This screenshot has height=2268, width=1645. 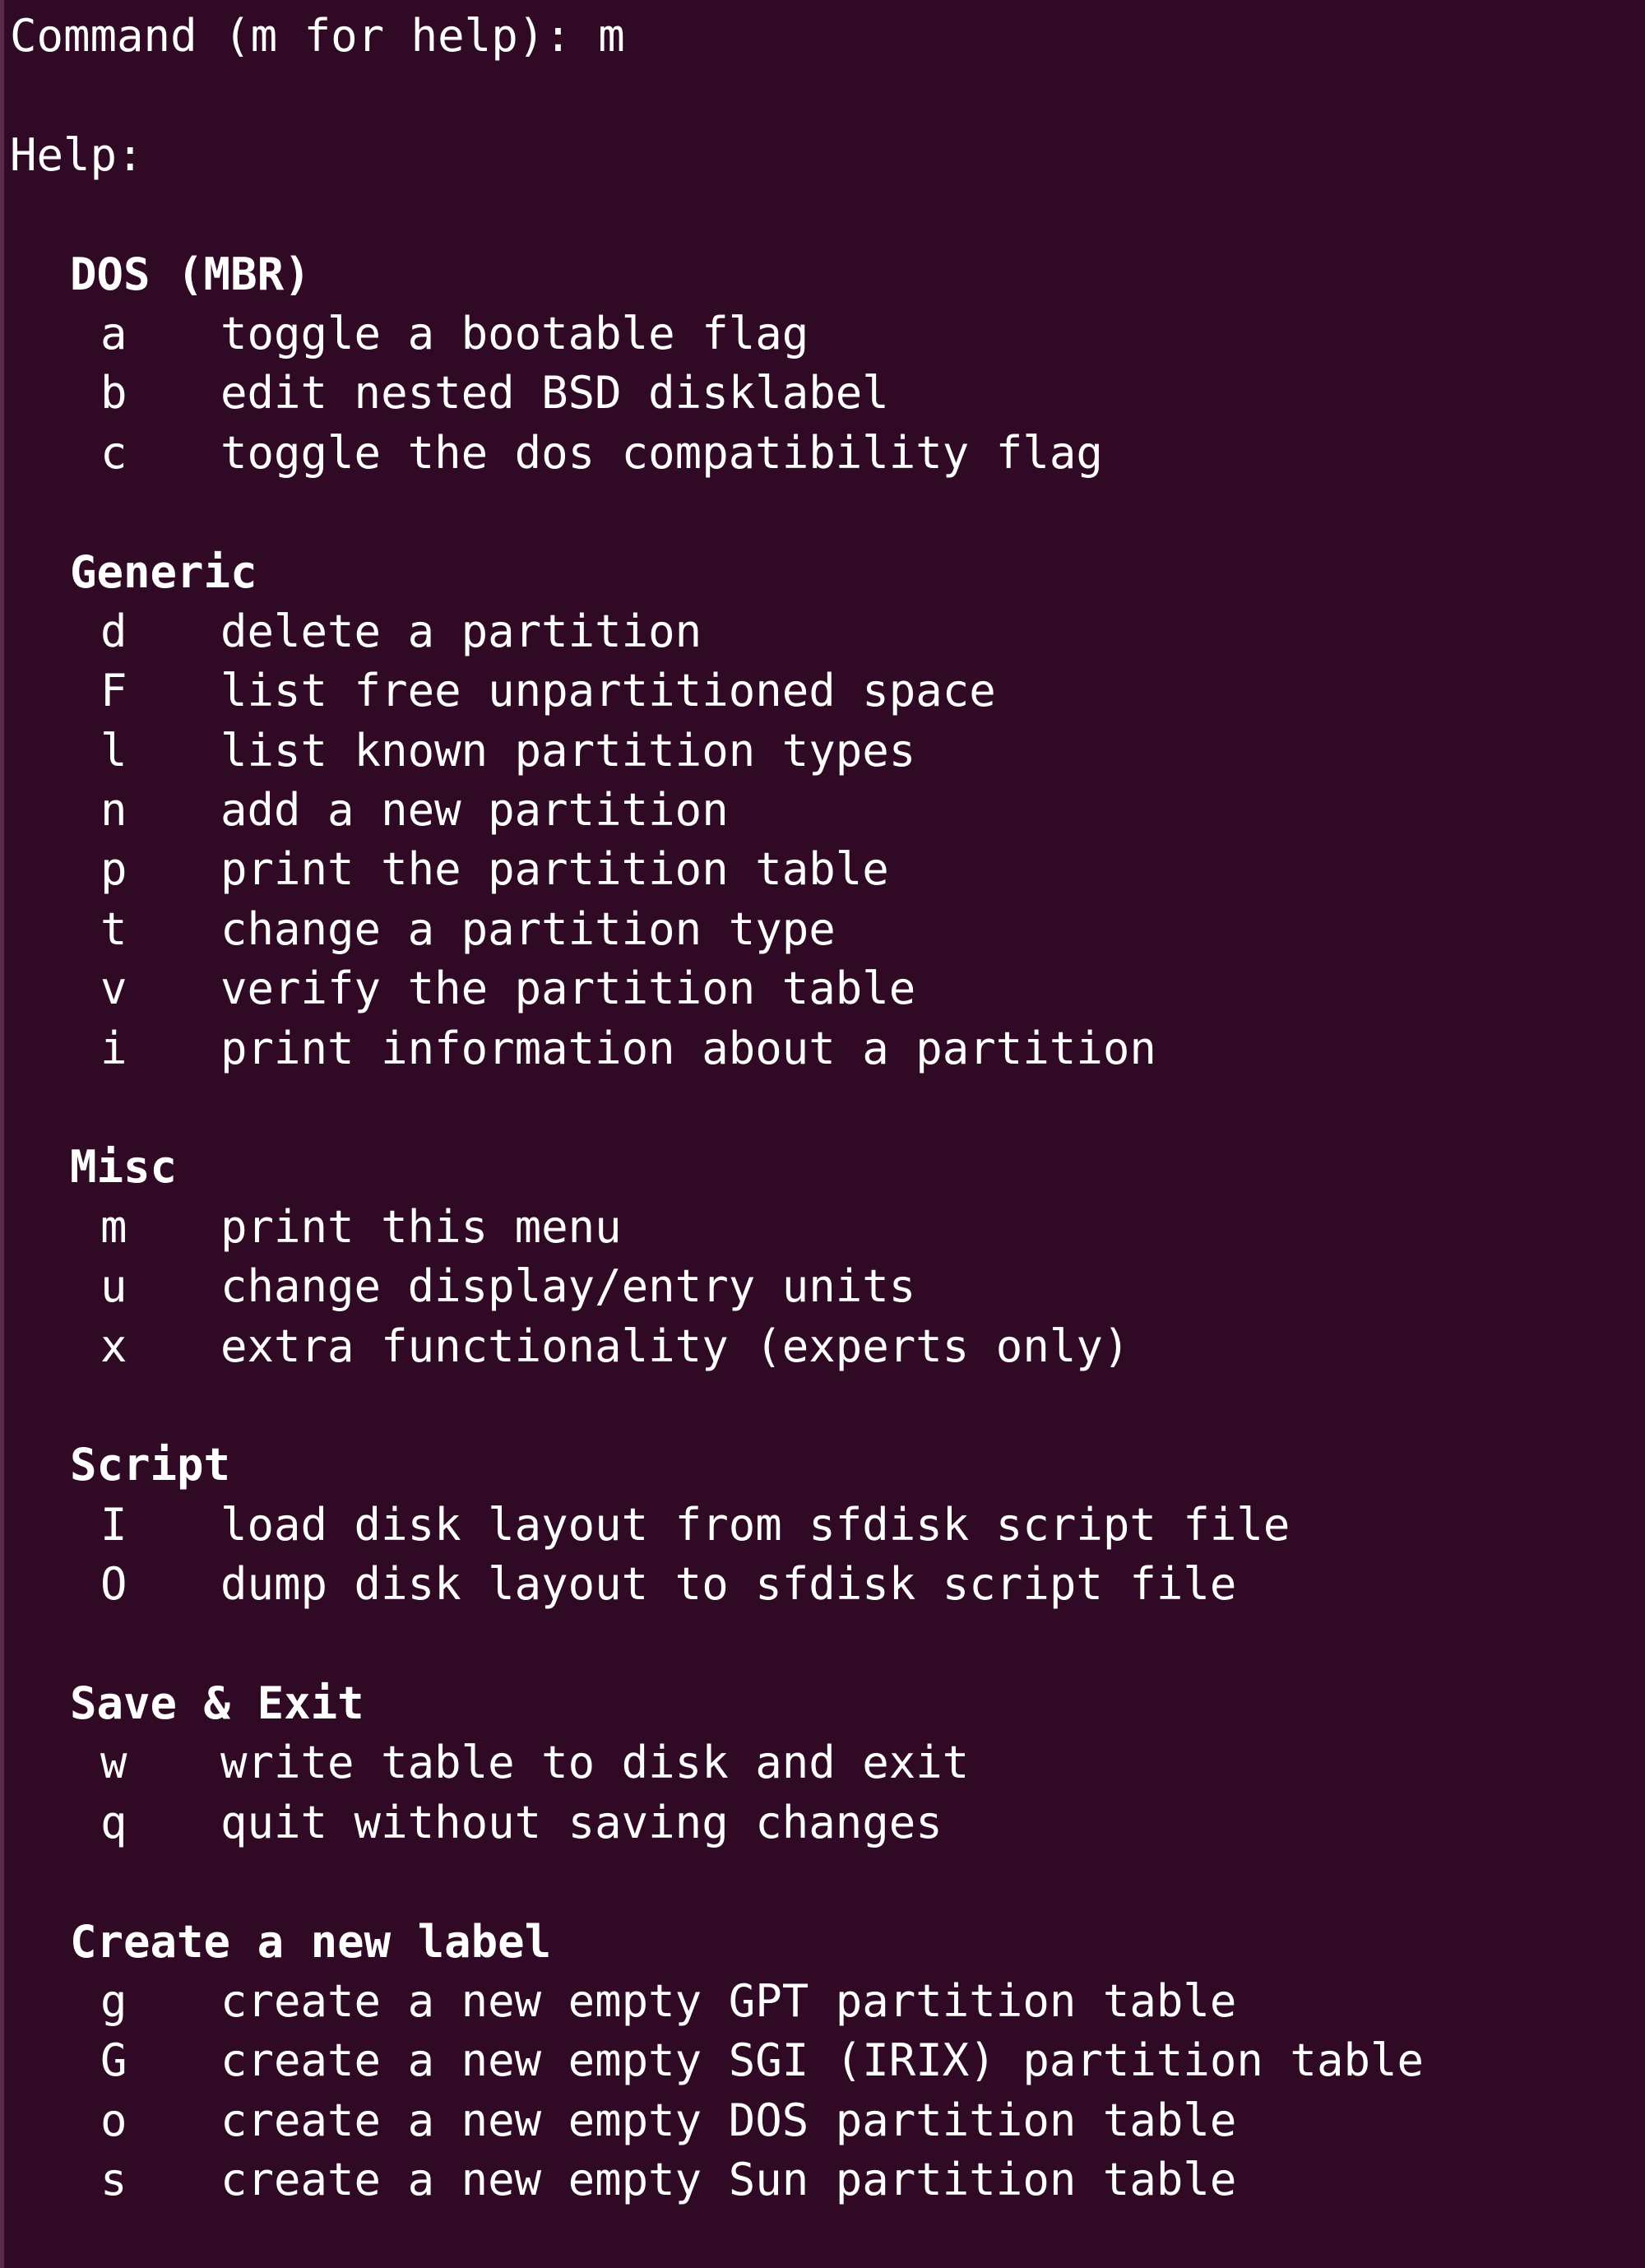 What do you see at coordinates (822, 36) in the screenshot?
I see `command-prompt-line: Command (m for help): m` at bounding box center [822, 36].